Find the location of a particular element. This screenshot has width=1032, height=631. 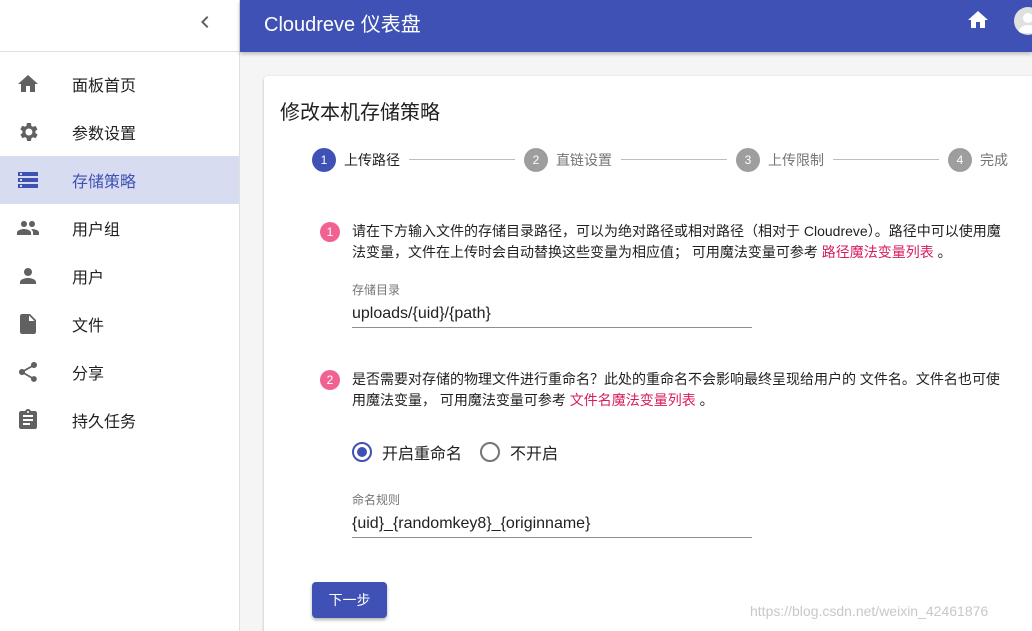

storage-dir-label: 存储目录 is located at coordinates (376, 290).